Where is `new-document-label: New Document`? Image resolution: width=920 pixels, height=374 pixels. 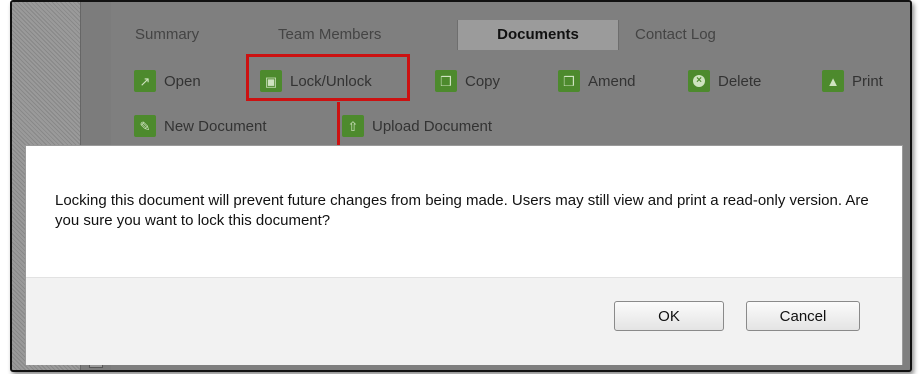 new-document-label: New Document is located at coordinates (215, 126).